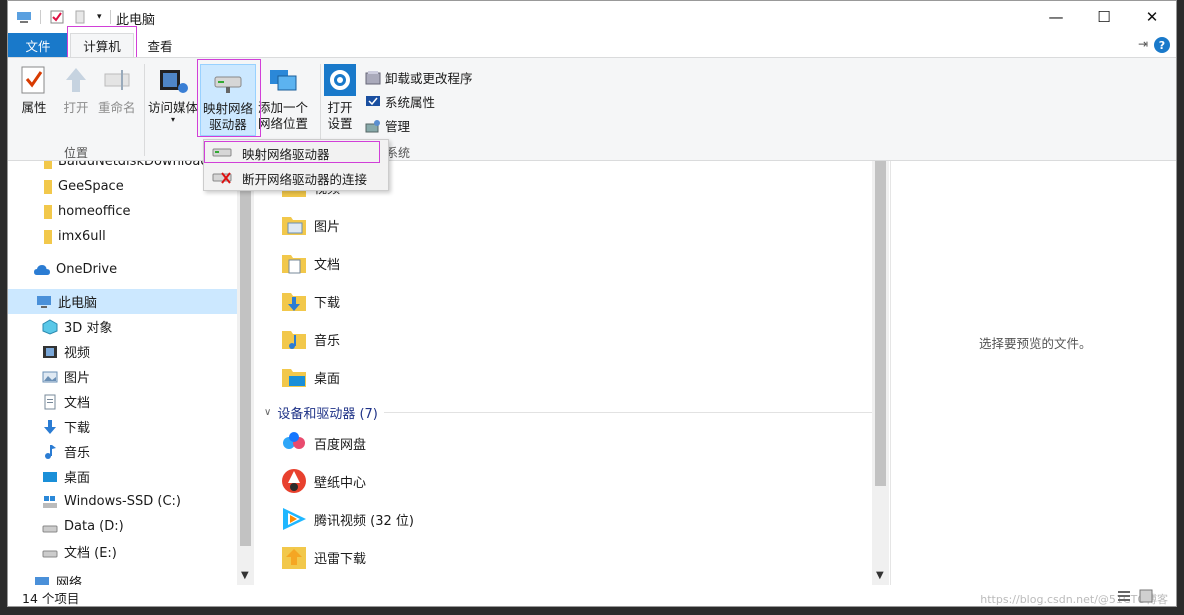 This screenshot has width=1184, height=615. Describe the element at coordinates (99, 17) in the screenshot. I see `qat-dropdown-icon: ▾` at that location.